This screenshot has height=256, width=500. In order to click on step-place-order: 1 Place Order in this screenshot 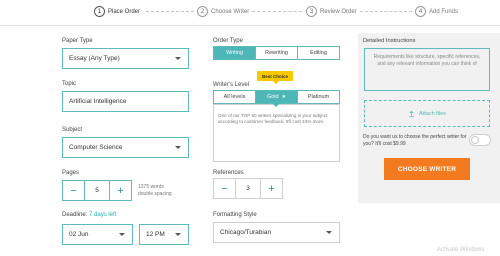, I will do `click(117, 11)`.